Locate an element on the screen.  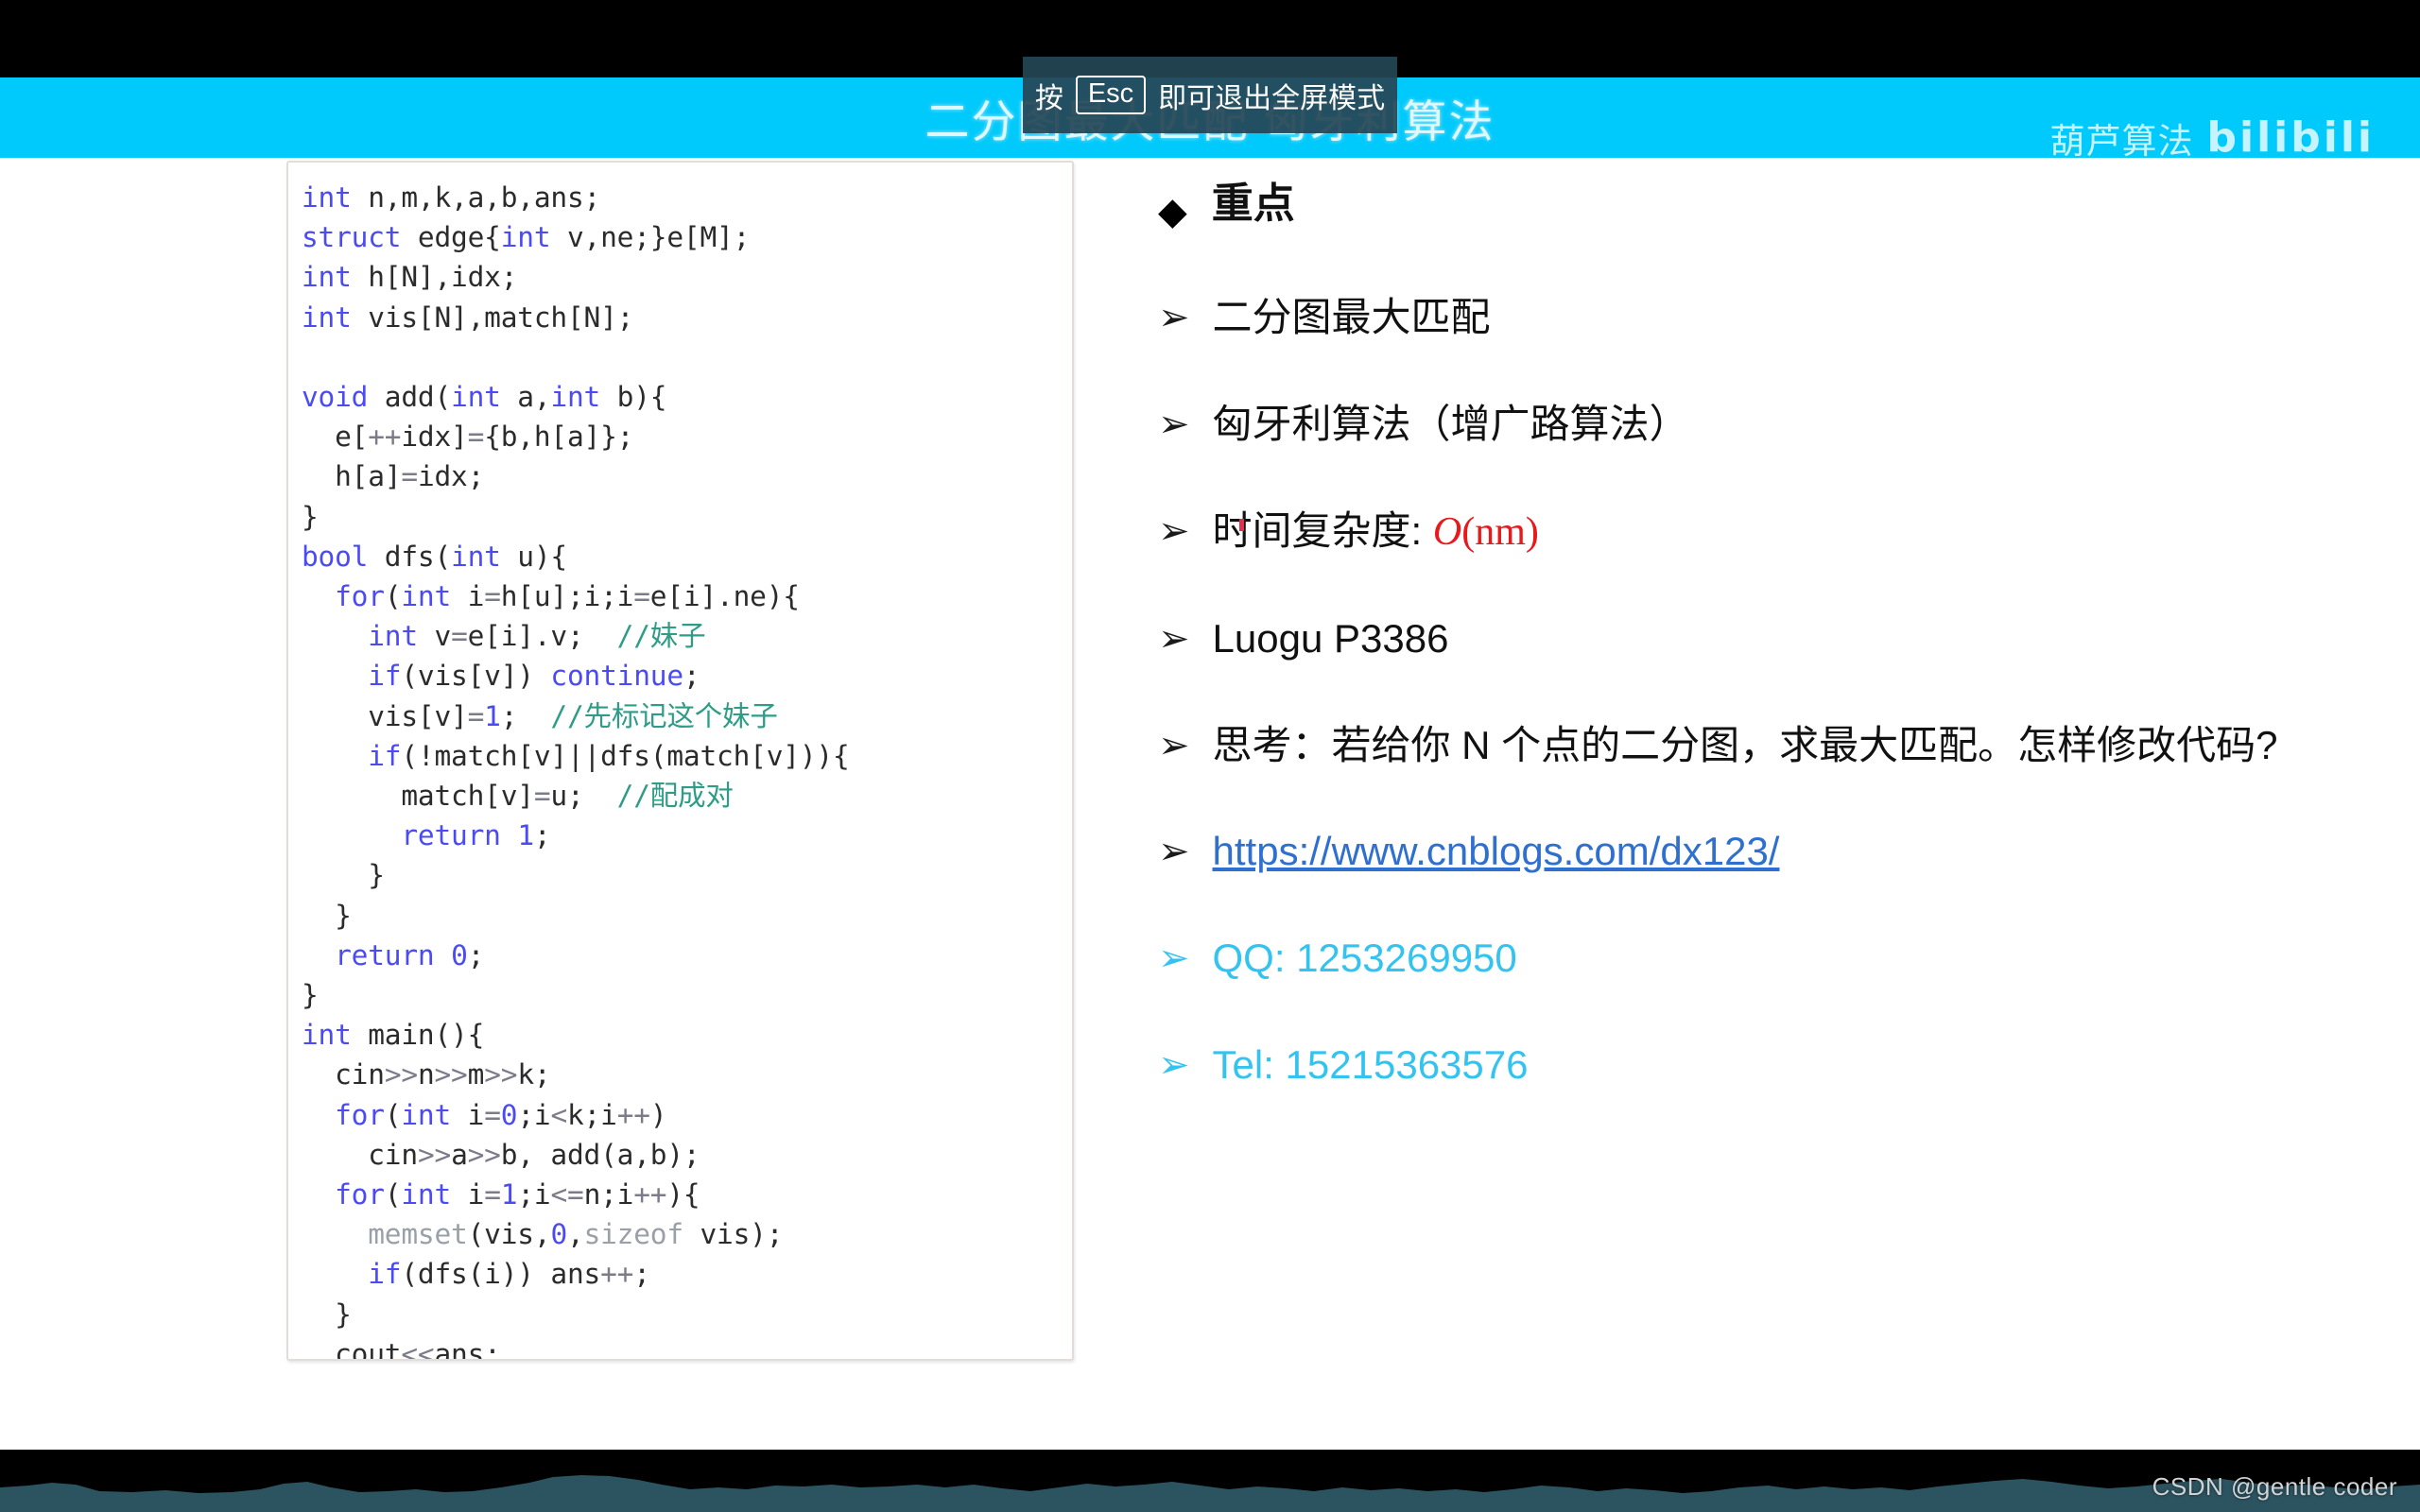
letterbox-bottom: CSDN @gentle coder is located at coordinates (1210, 1481).